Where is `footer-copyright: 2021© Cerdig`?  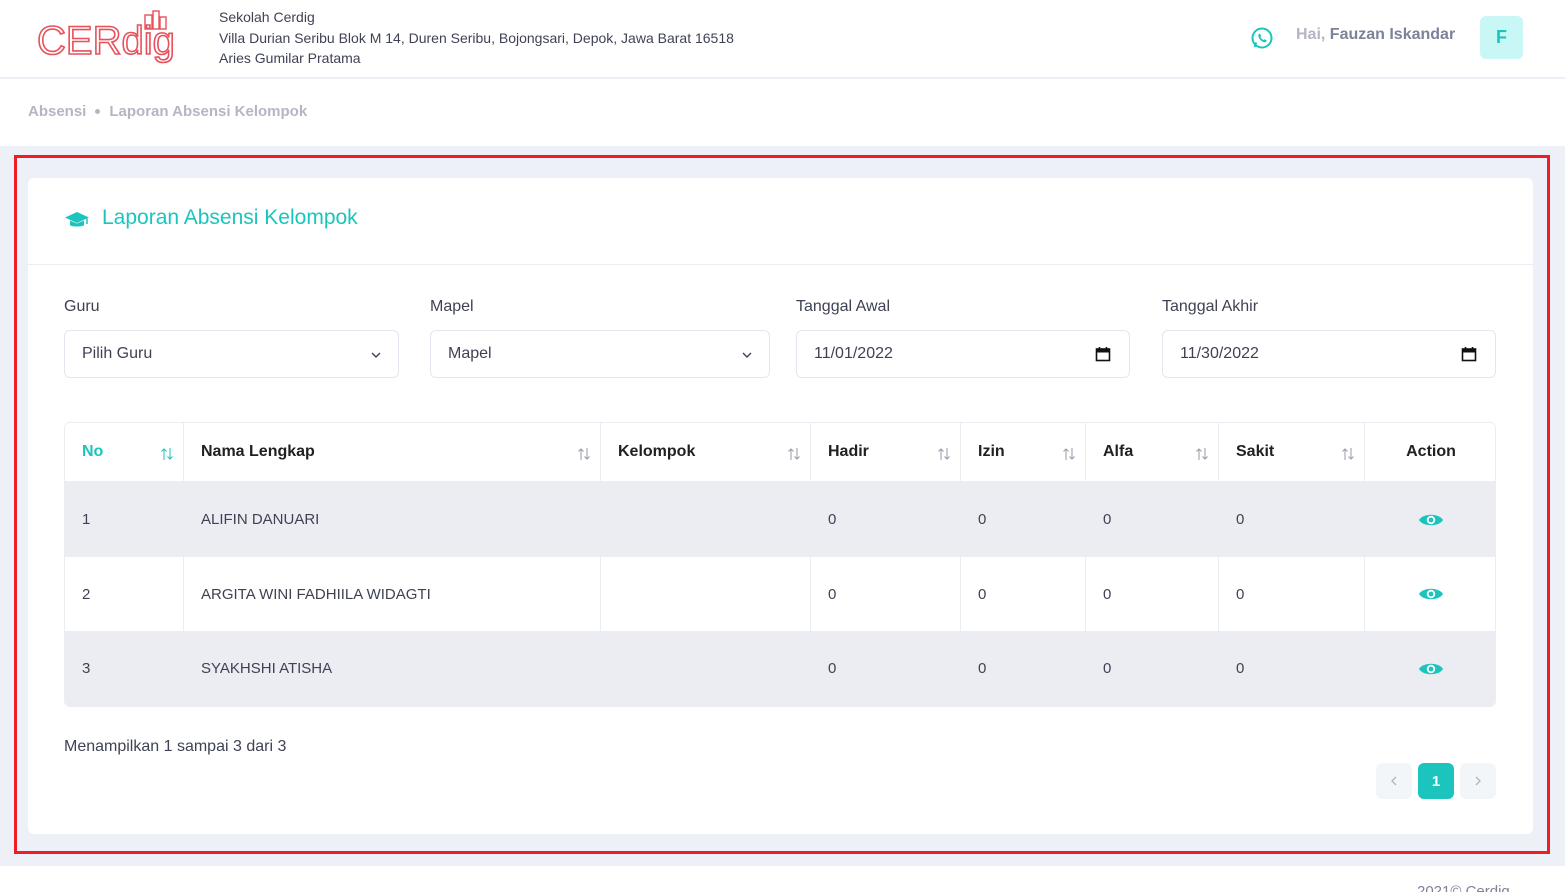
footer-copyright: 2021© Cerdig is located at coordinates (1463, 887).